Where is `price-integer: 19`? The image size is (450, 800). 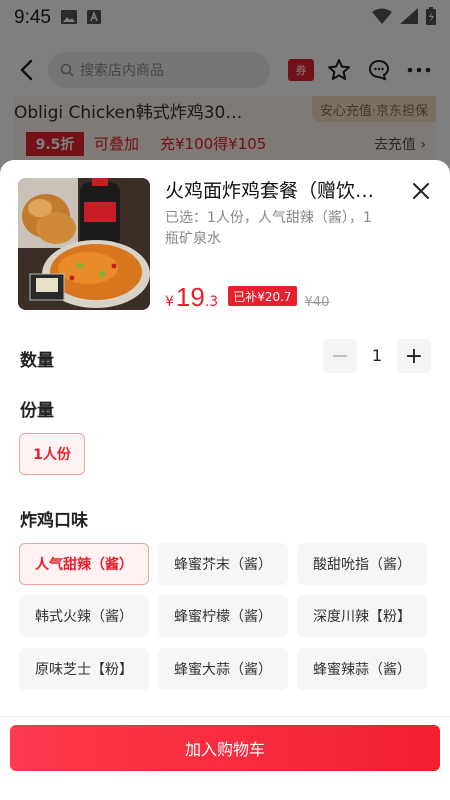
price-integer: 19 is located at coordinates (190, 297).